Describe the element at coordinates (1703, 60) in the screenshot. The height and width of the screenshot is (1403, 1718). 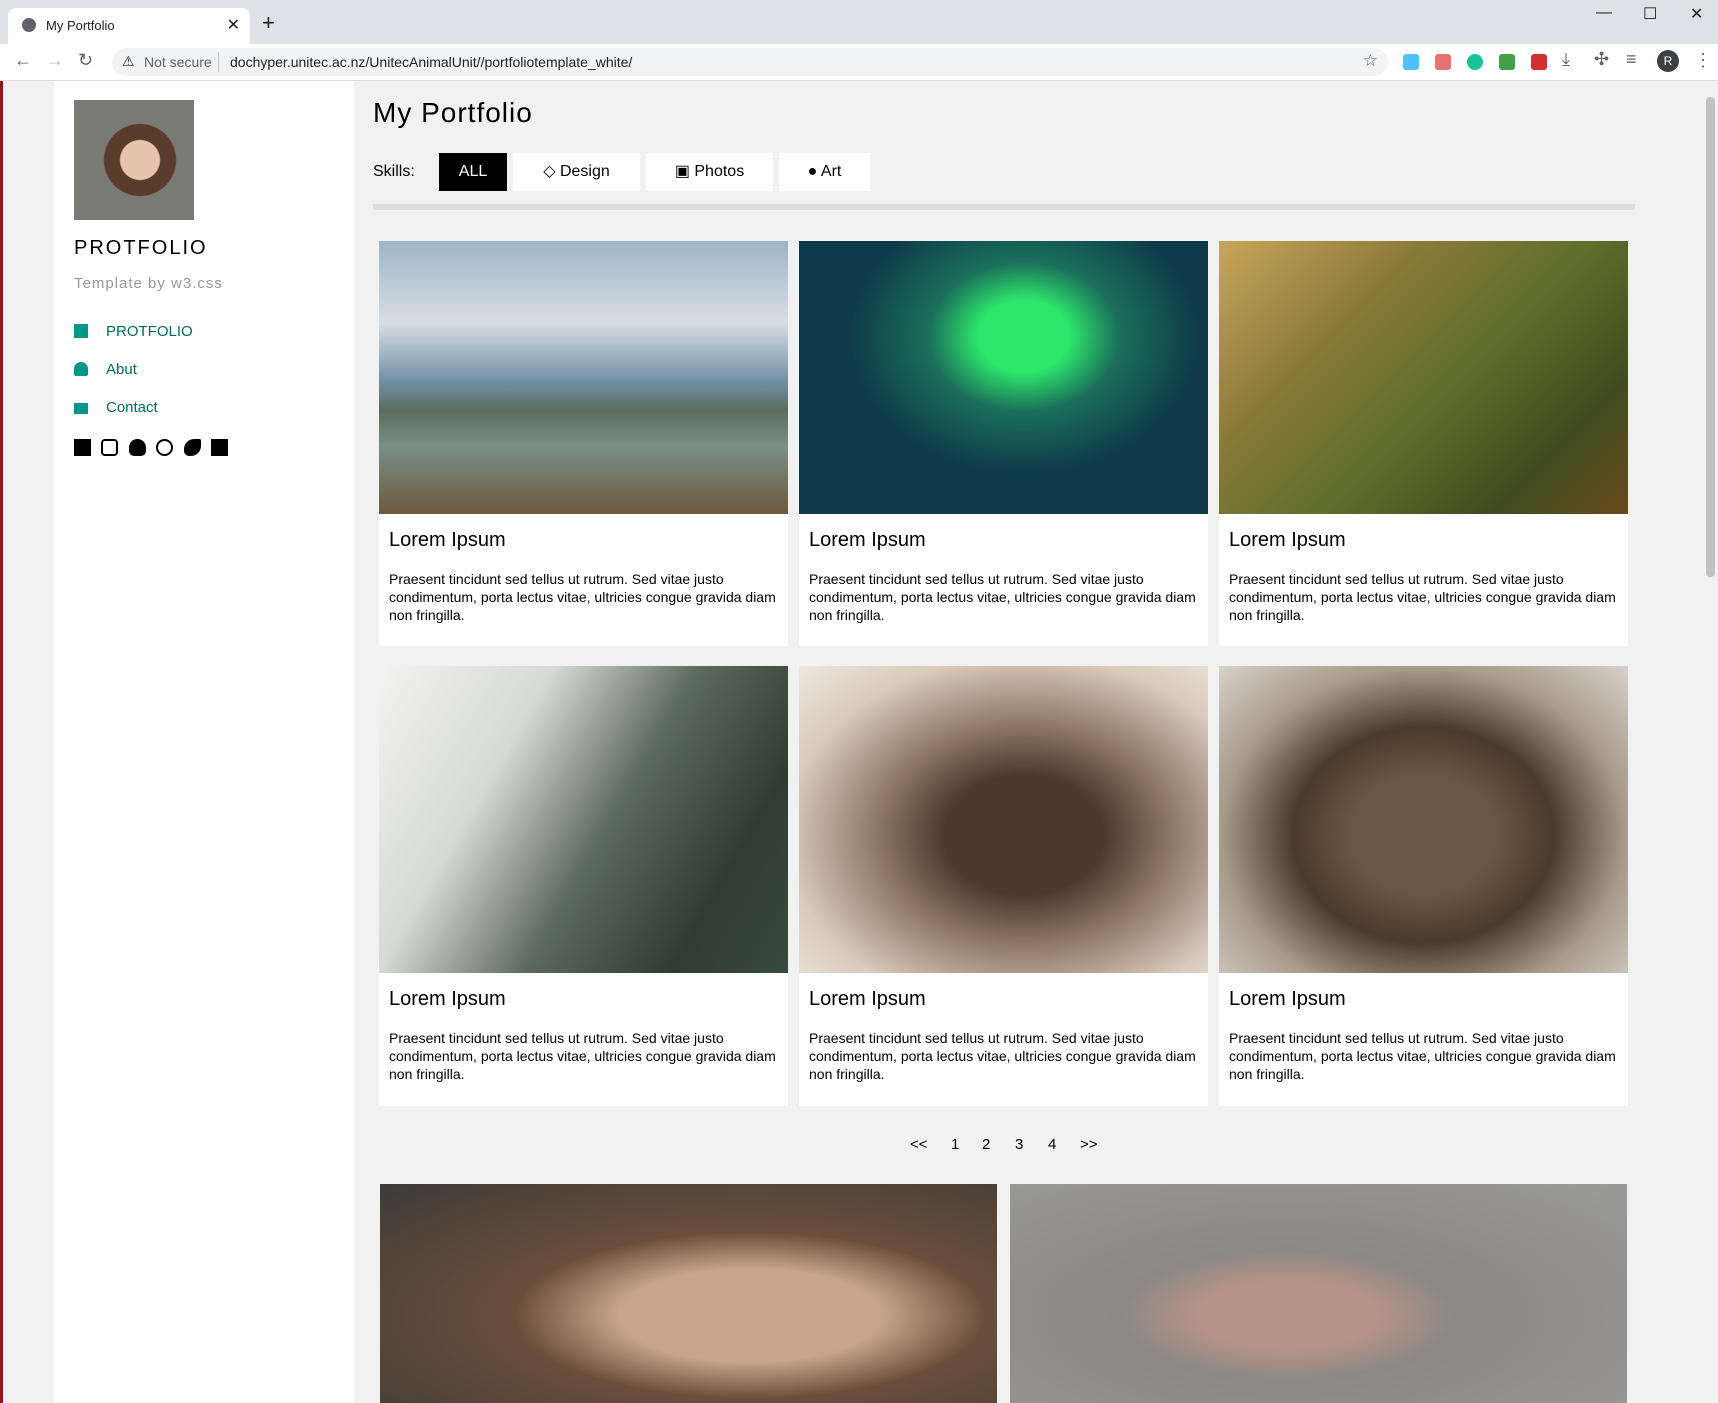
I see `menu-icon: ⋮` at that location.